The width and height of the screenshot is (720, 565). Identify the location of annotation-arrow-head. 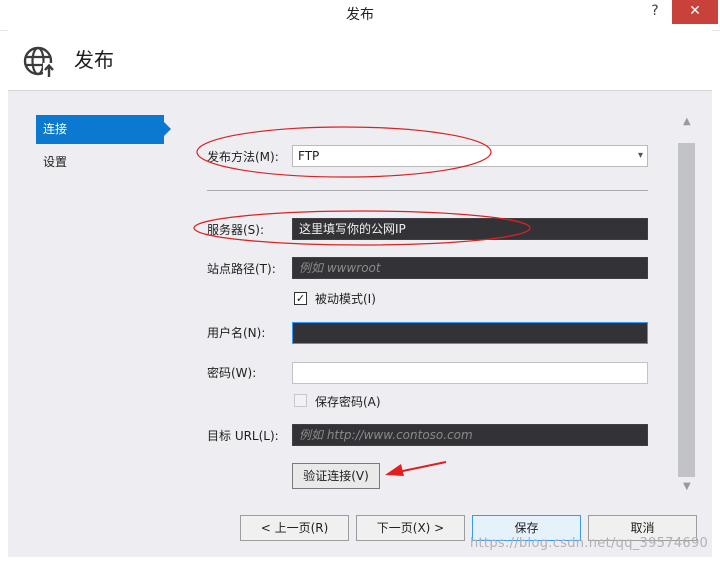
(394, 470).